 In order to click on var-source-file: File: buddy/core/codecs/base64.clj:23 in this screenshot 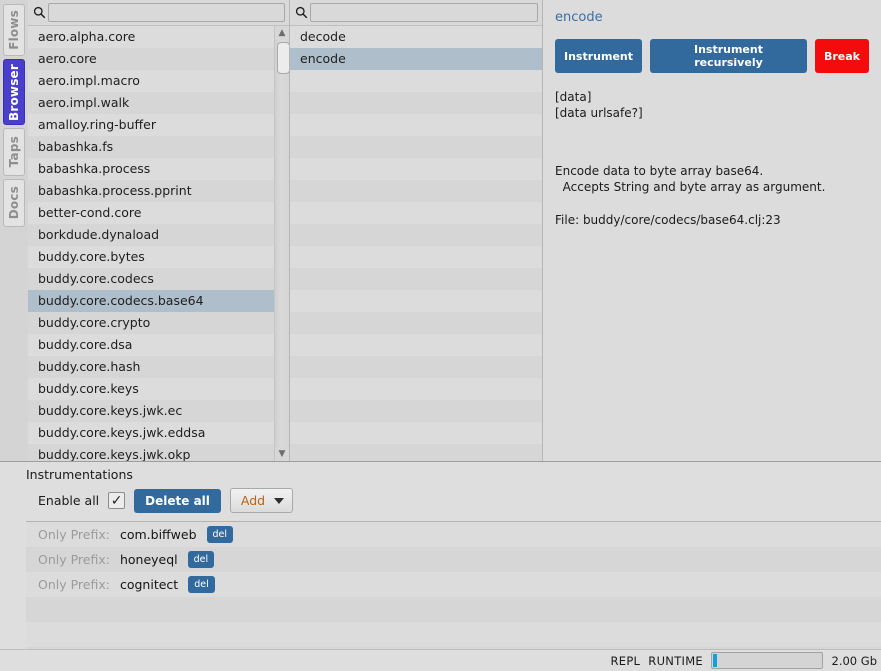, I will do `click(668, 220)`.